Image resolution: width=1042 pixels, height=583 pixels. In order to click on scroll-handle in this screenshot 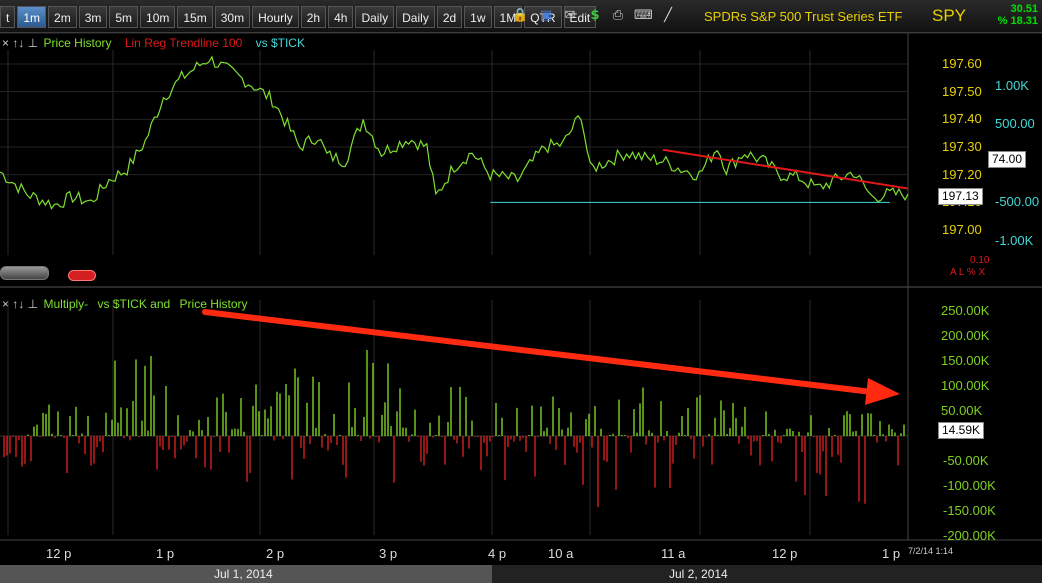, I will do `click(24, 273)`.